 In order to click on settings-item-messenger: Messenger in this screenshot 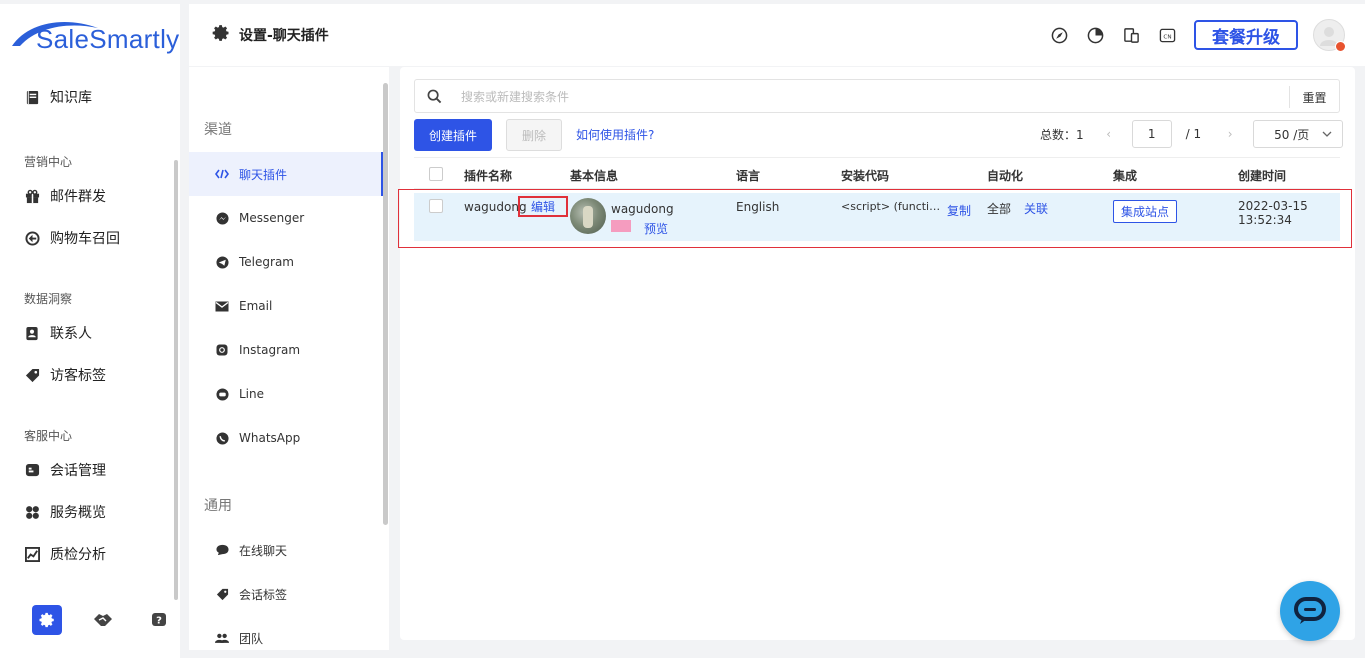, I will do `click(286, 218)`.